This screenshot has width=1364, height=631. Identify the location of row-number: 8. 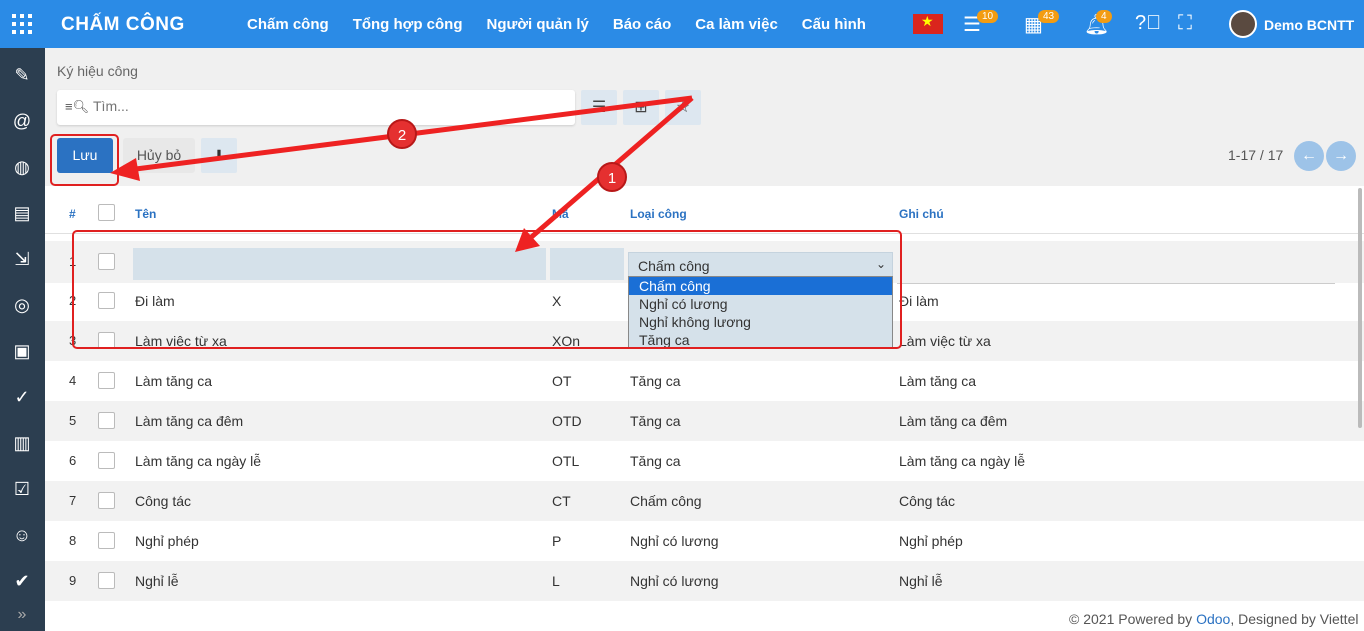
(73, 540).